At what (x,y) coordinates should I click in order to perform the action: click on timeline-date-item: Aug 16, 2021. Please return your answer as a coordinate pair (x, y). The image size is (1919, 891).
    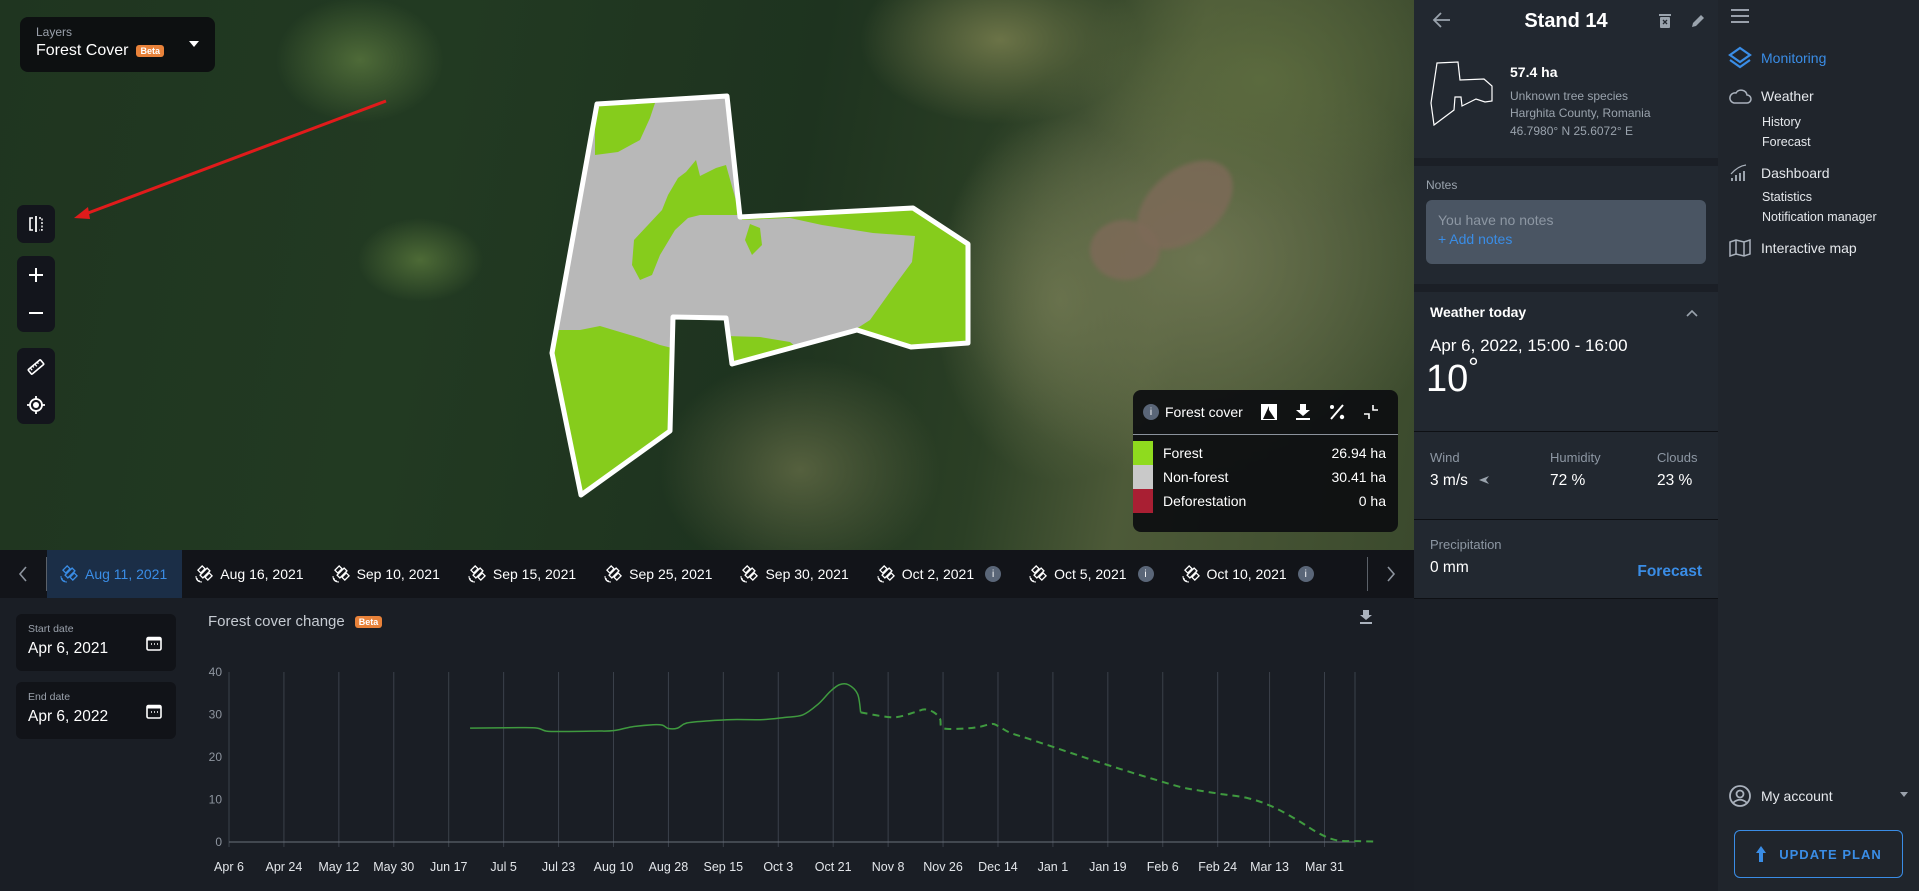
    Looking at the image, I should click on (250, 574).